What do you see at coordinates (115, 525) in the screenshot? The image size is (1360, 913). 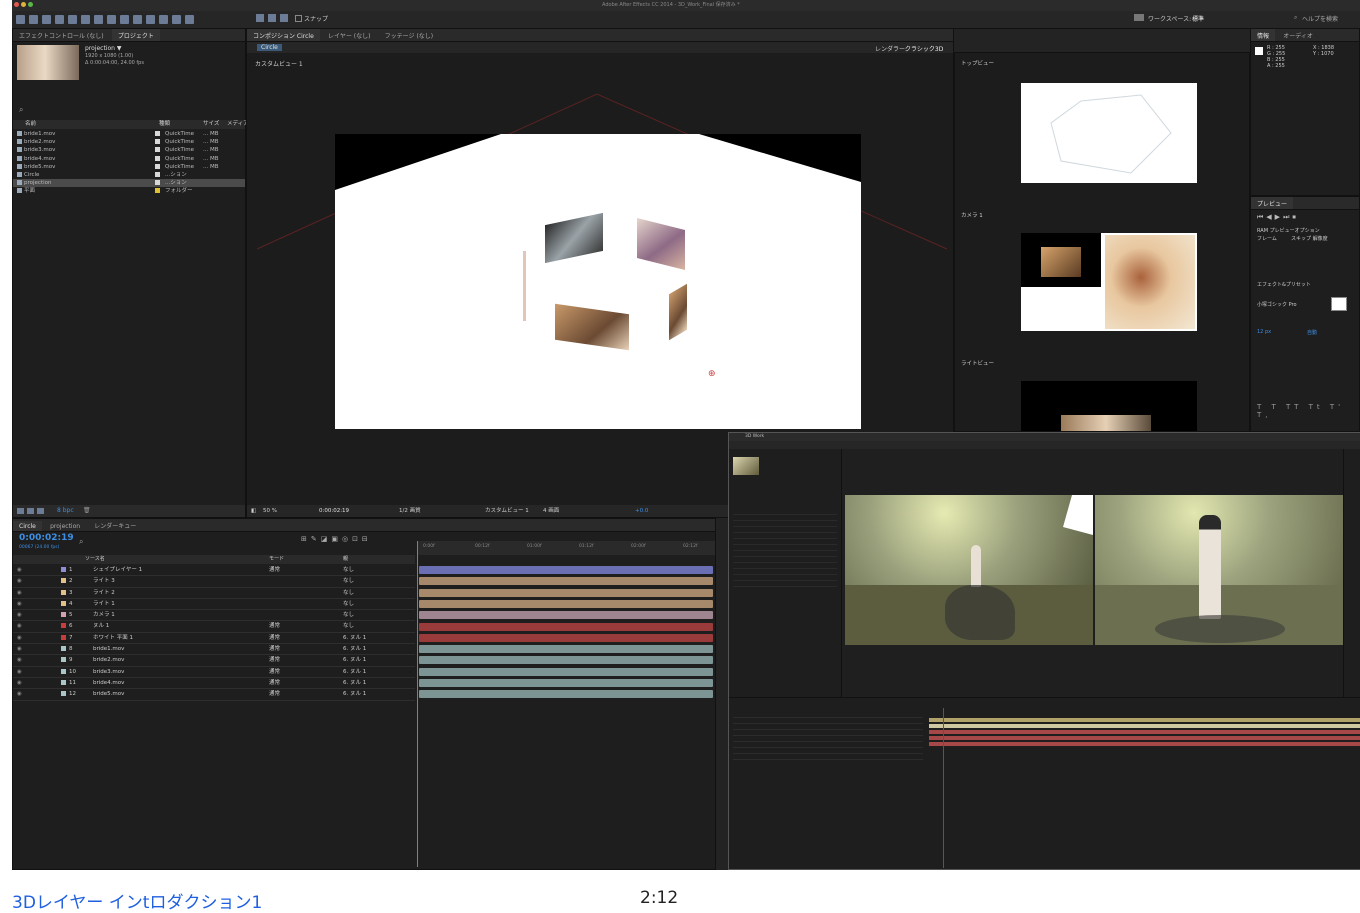 I see `tab-render-queue: レンダーキュー` at bounding box center [115, 525].